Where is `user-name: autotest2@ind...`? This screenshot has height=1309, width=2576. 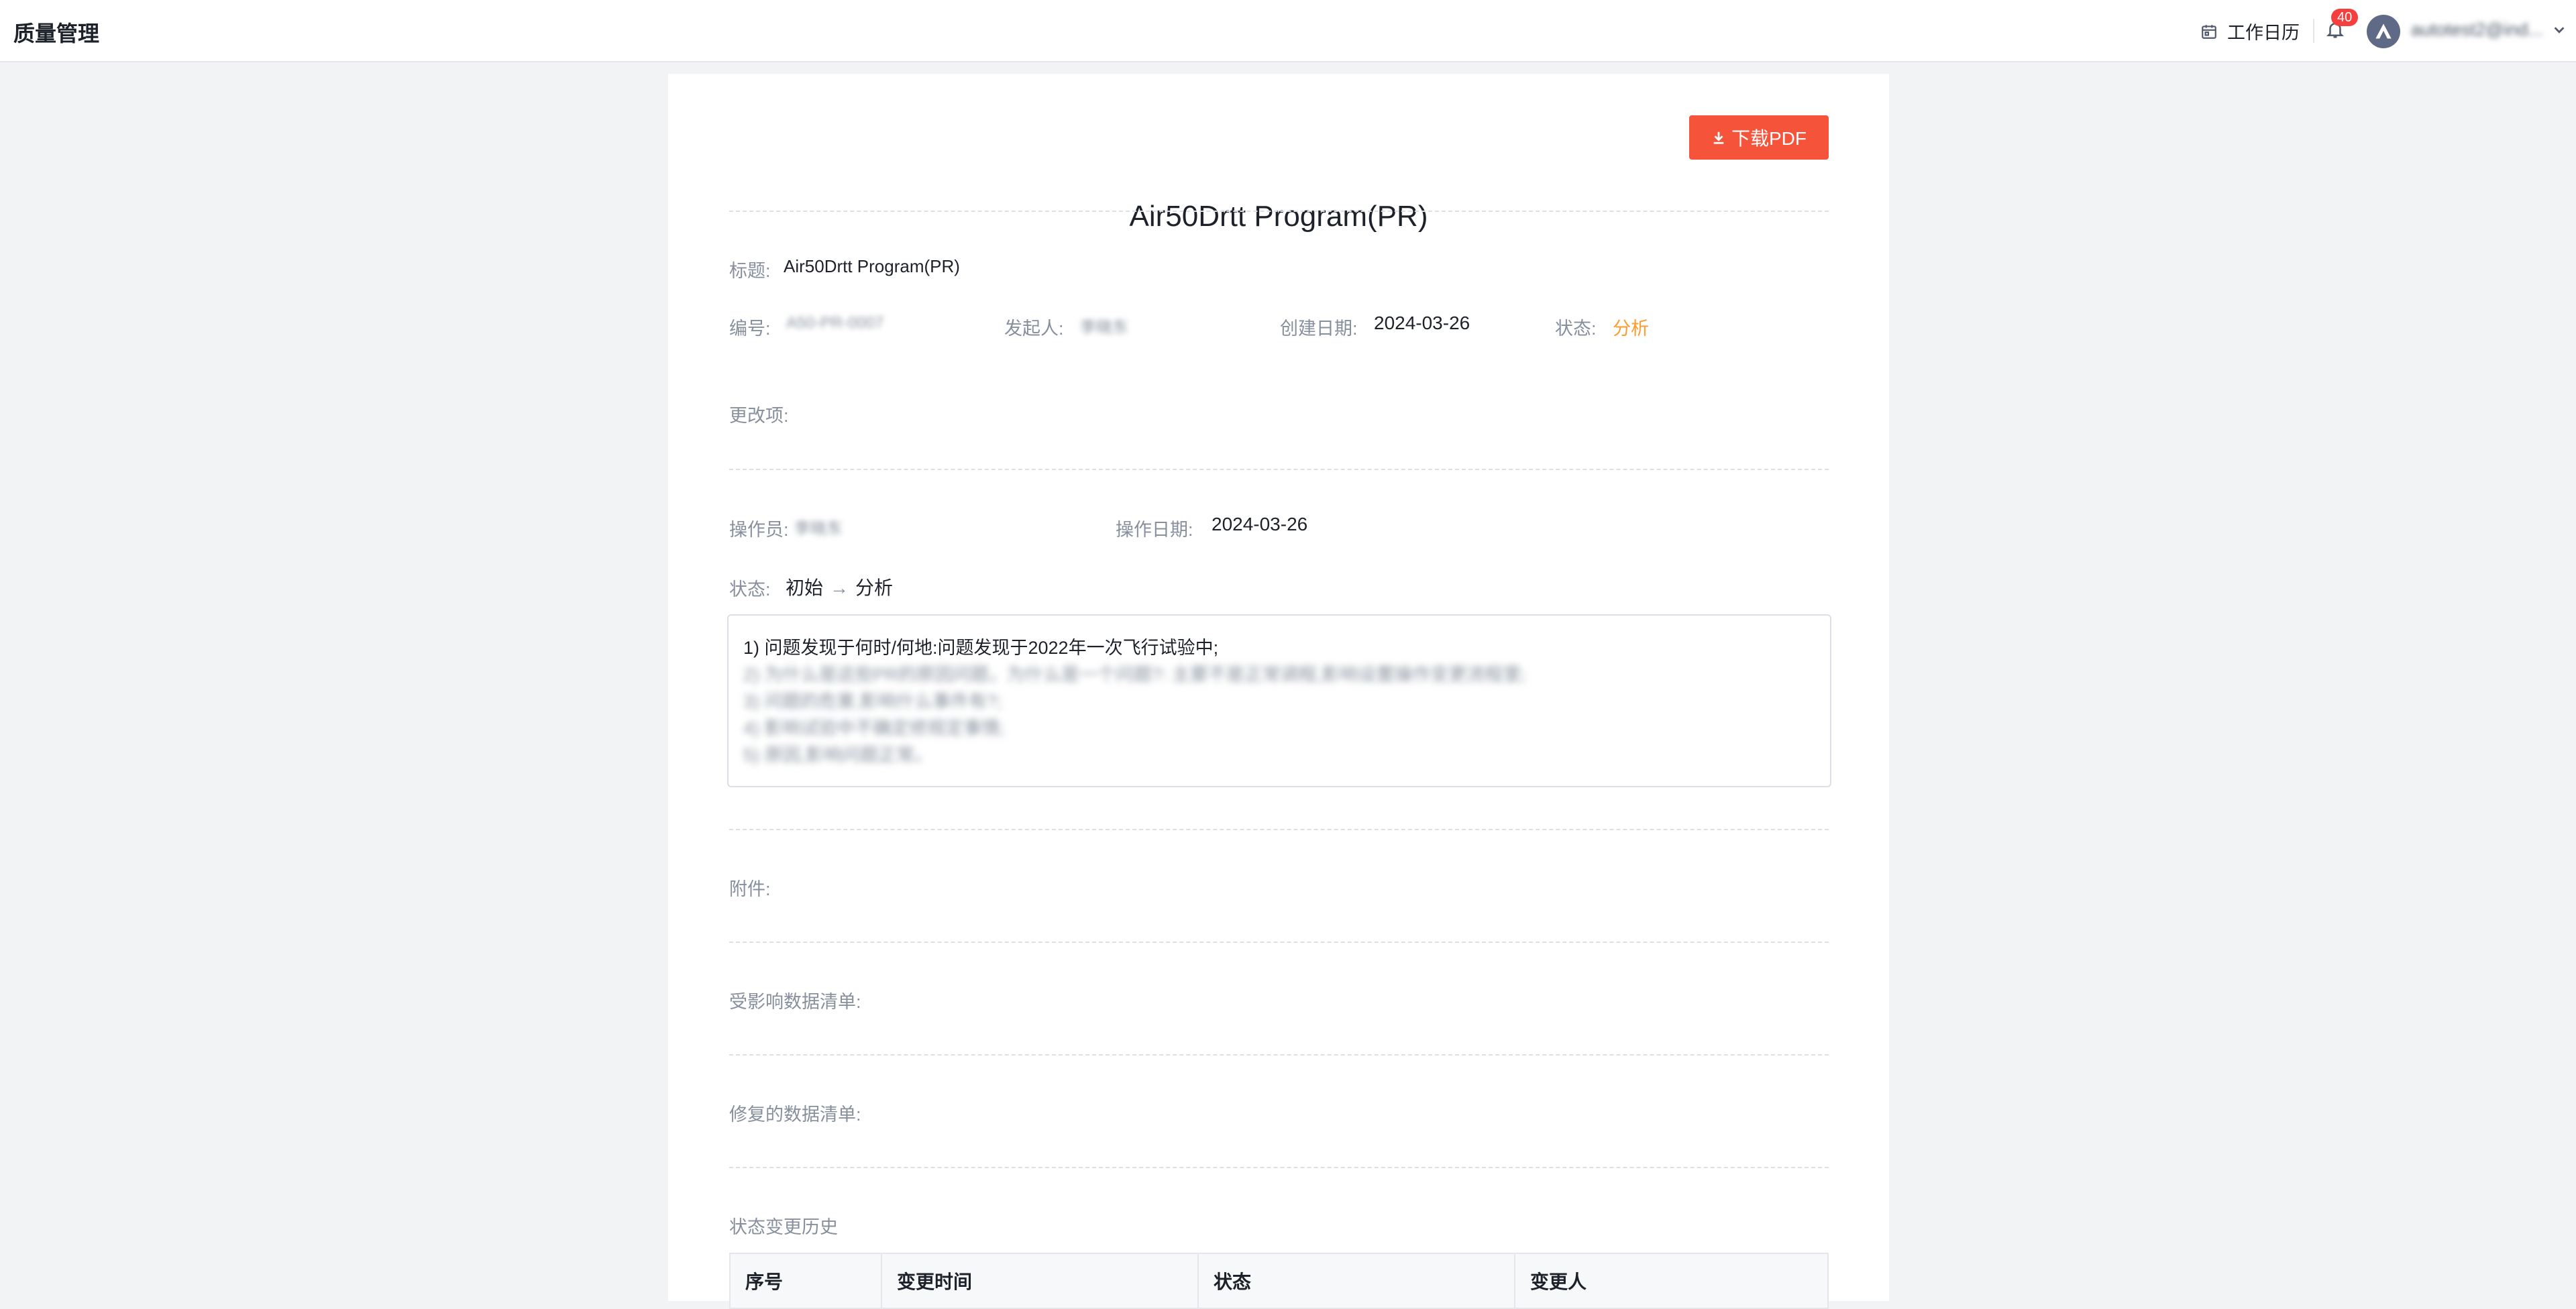
user-name: autotest2@ind... is located at coordinates (2477, 30).